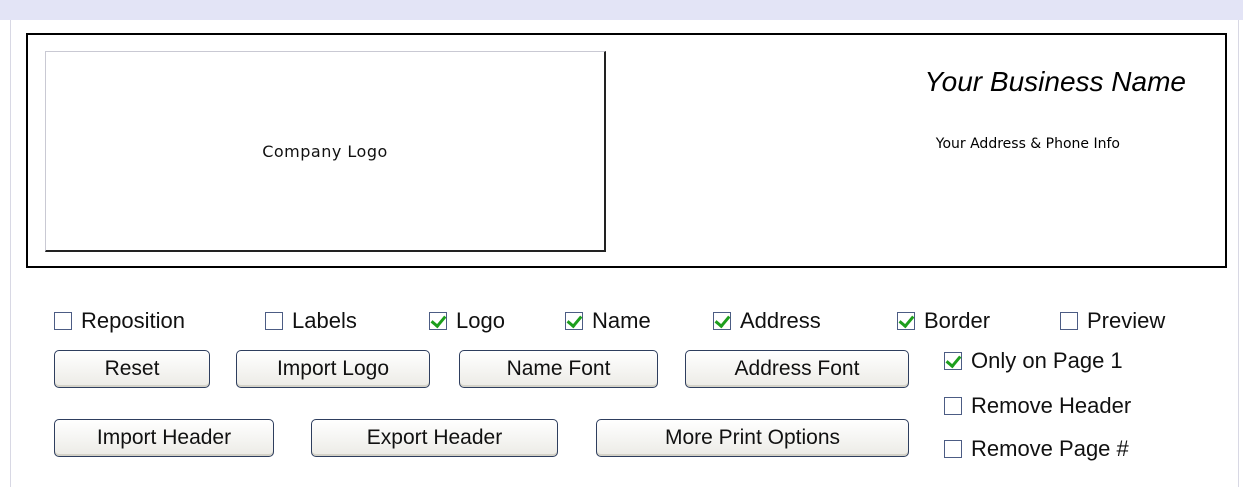  What do you see at coordinates (621, 10) in the screenshot?
I see `window-top-strip` at bounding box center [621, 10].